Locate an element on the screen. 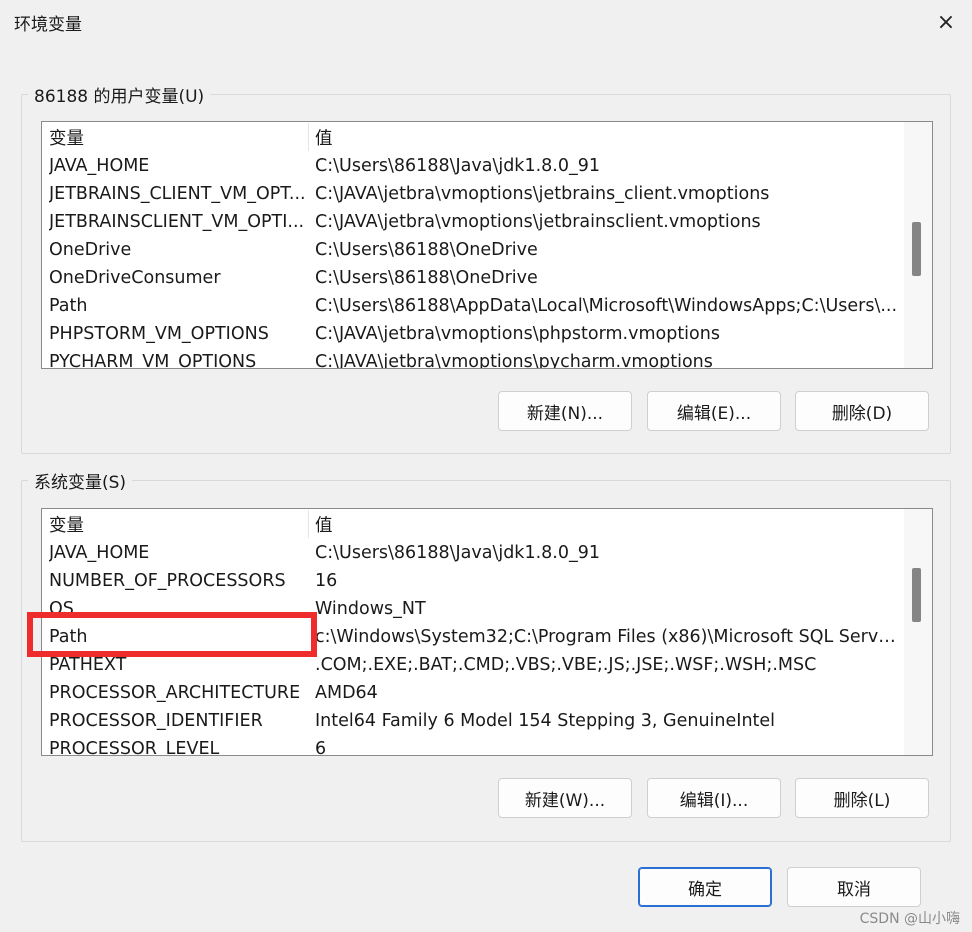 The width and height of the screenshot is (972, 932). row-variable: Path is located at coordinates (68, 306).